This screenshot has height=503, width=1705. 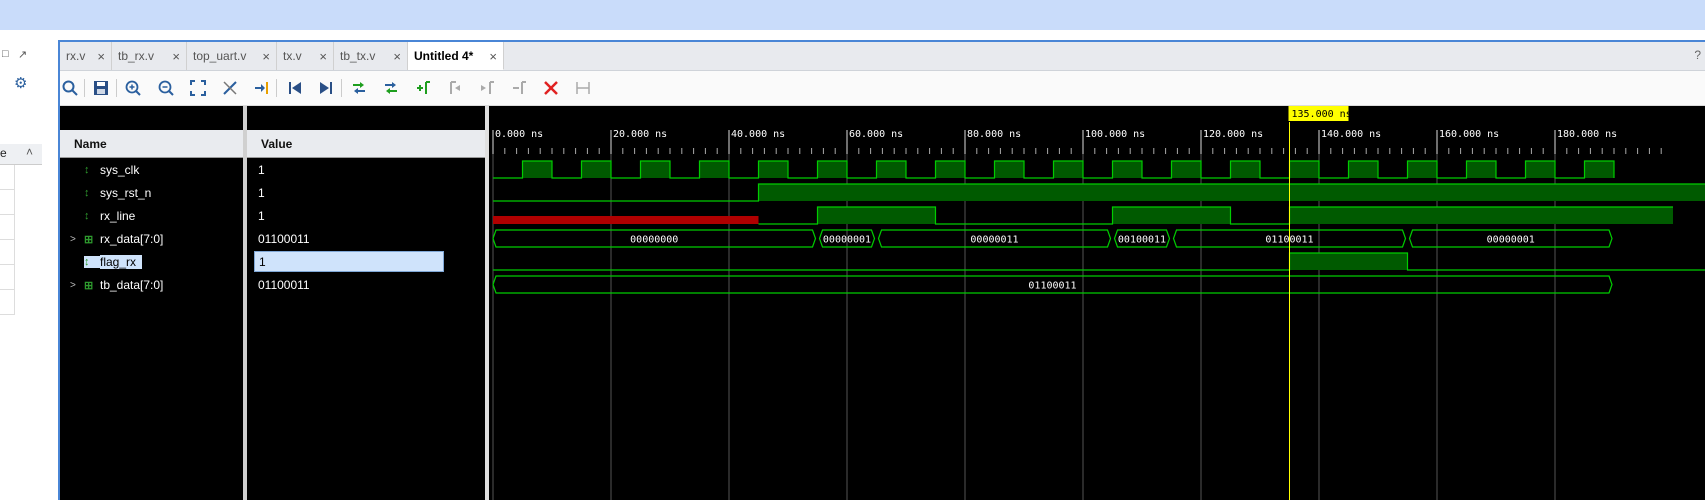 What do you see at coordinates (70, 88) in the screenshot?
I see `search-icon` at bounding box center [70, 88].